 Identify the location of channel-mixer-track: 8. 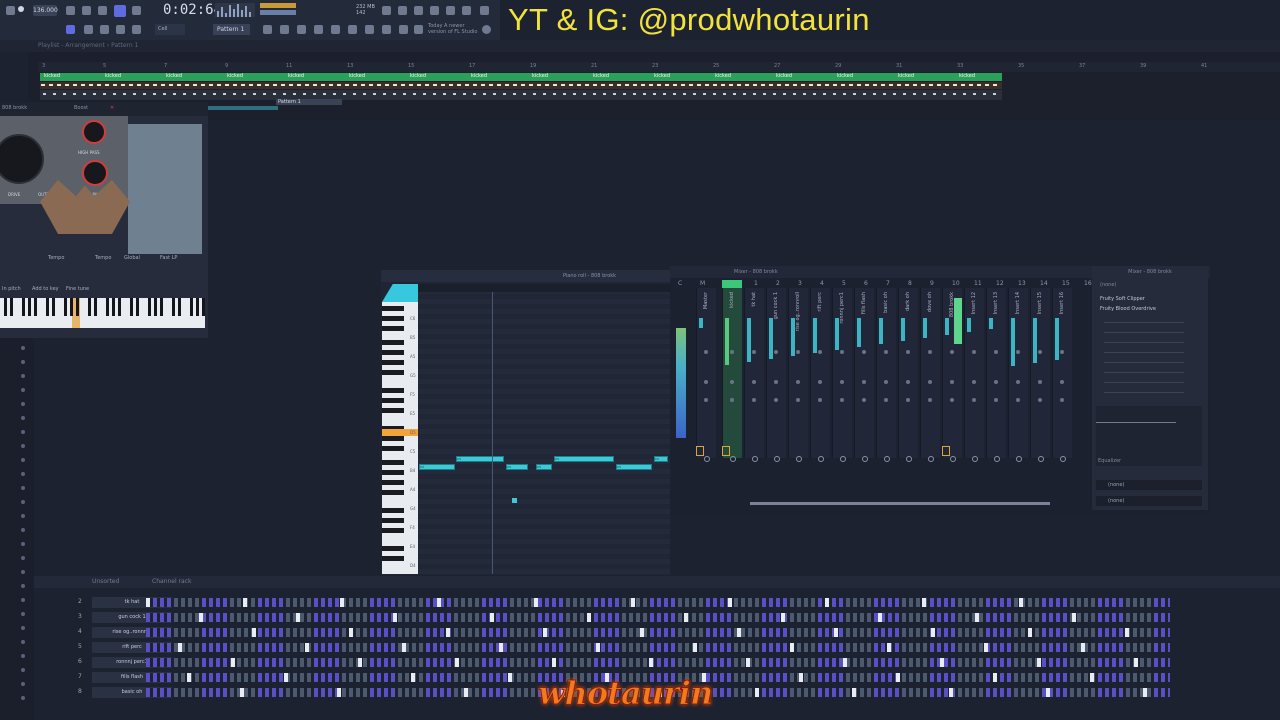
(80, 691).